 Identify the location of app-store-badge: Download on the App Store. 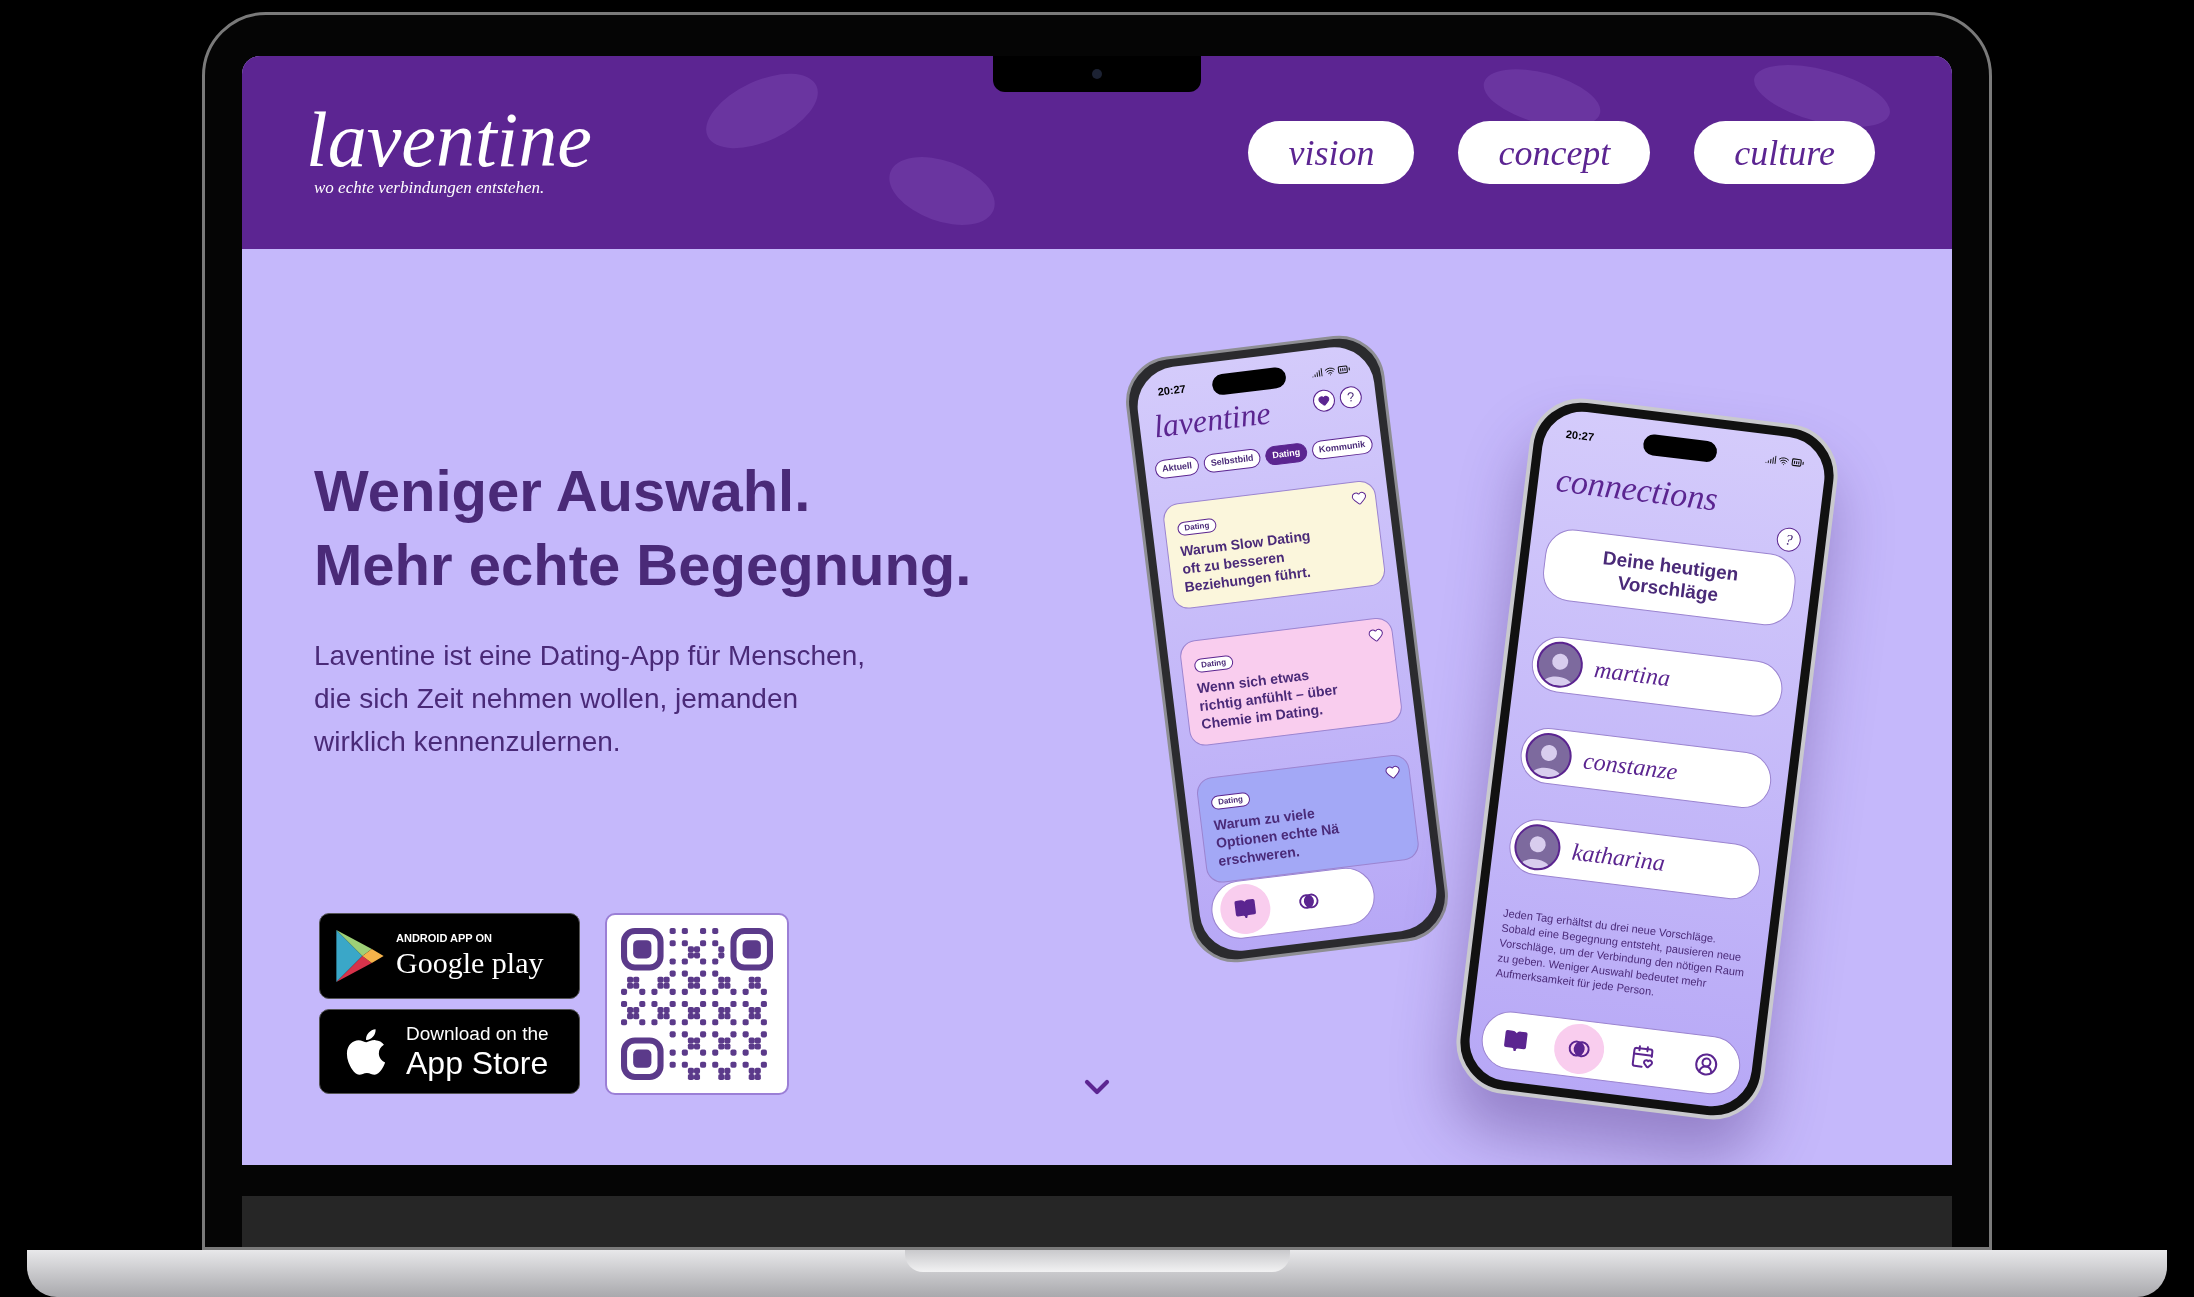
(449, 1051).